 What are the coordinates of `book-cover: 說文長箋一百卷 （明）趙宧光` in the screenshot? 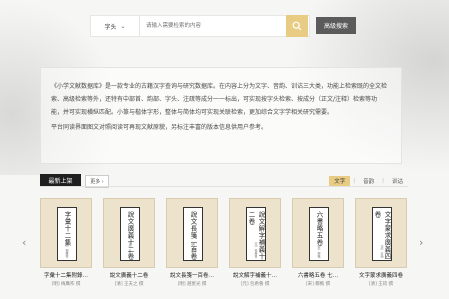 It's located at (192, 233).